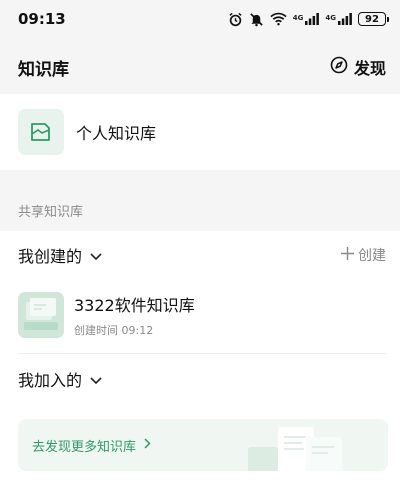 This screenshot has height=491, width=400. I want to click on wifi-icon, so click(278, 19).